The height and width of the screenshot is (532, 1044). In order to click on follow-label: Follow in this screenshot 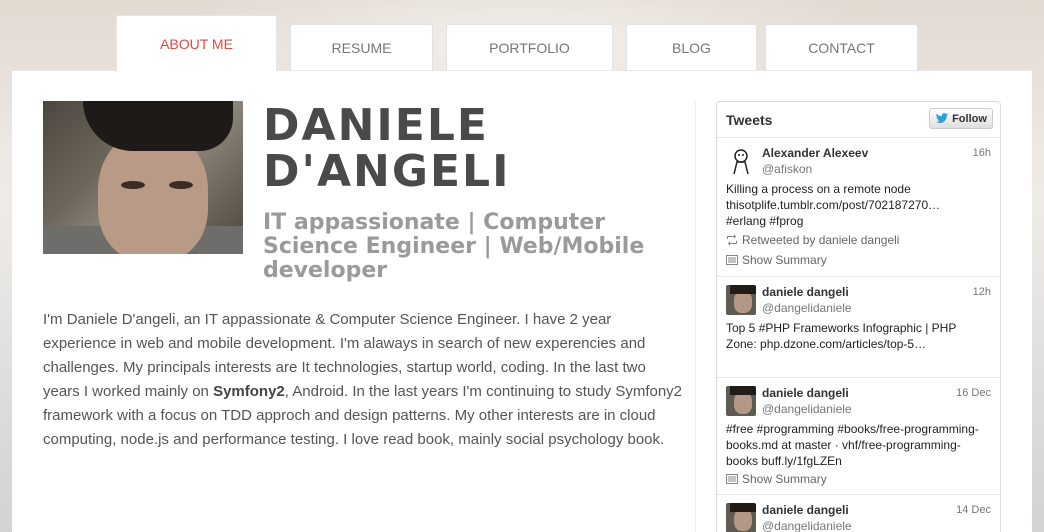, I will do `click(969, 118)`.